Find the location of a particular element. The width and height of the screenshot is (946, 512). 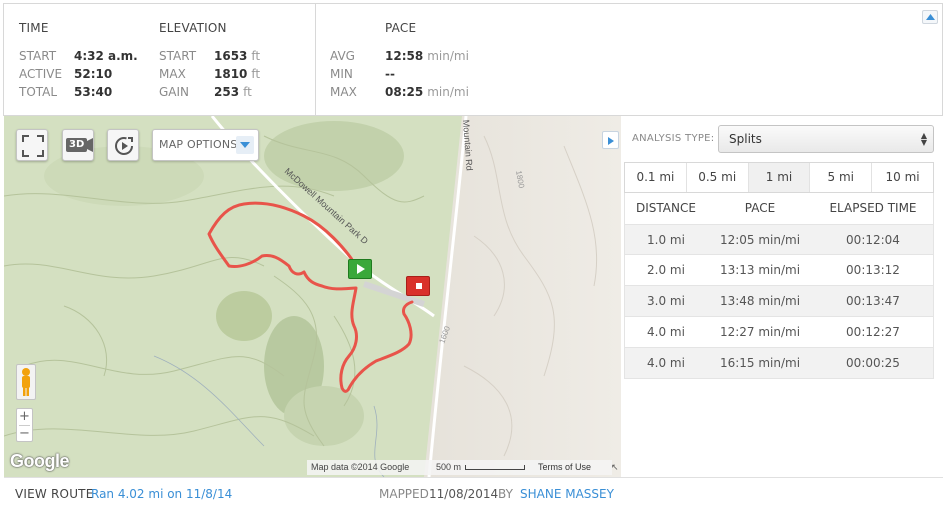

split-elapsed: 00:12:27 is located at coordinates (873, 332).